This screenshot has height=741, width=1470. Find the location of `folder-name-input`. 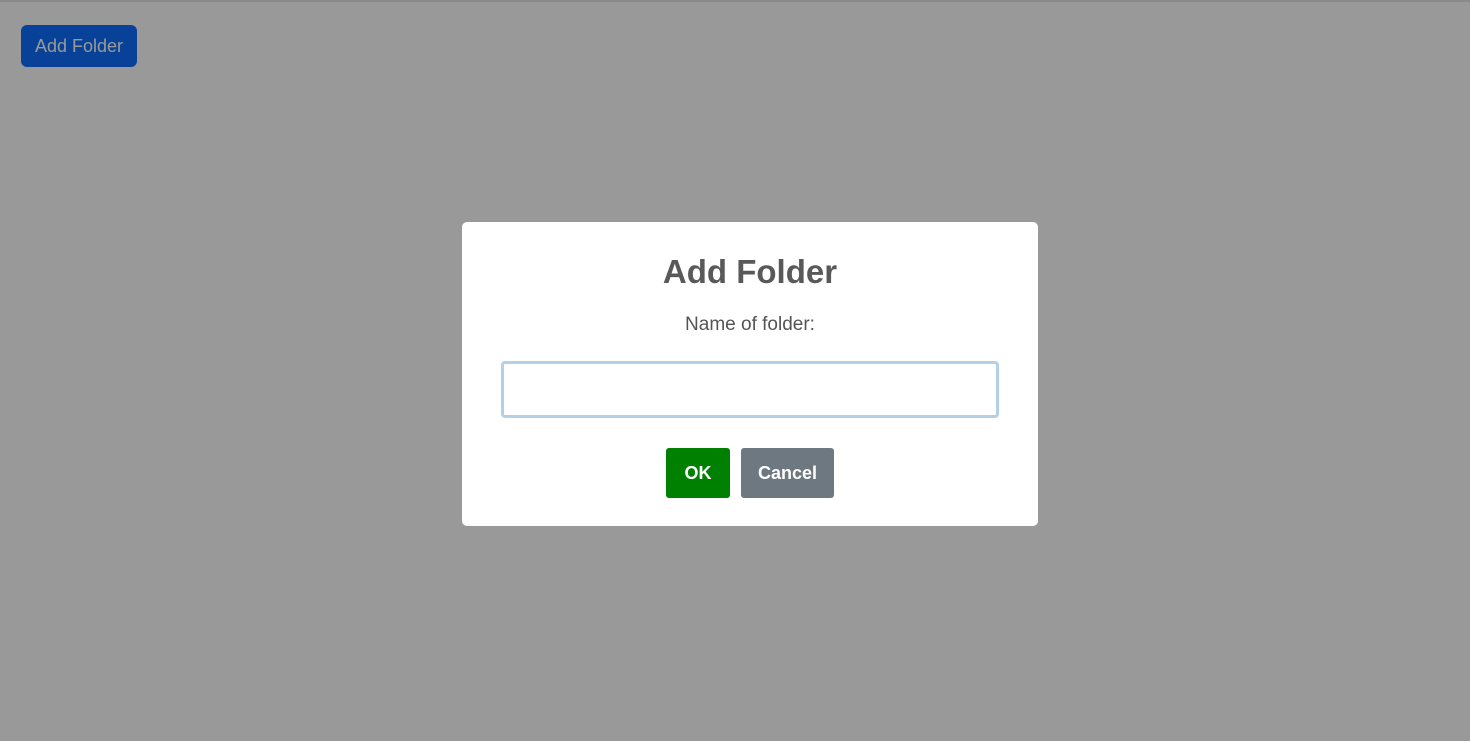

folder-name-input is located at coordinates (750, 389).